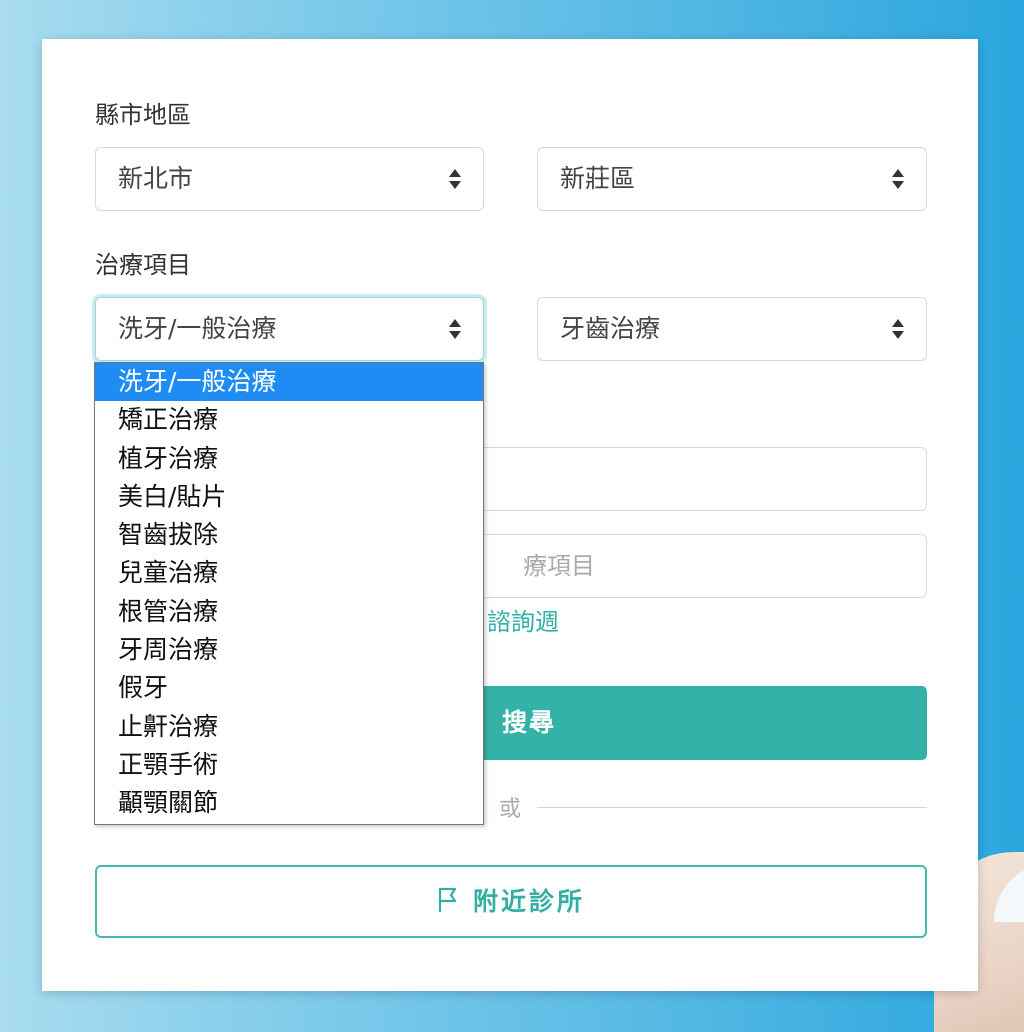  I want to click on region-label: 縣市地區, so click(143, 115).